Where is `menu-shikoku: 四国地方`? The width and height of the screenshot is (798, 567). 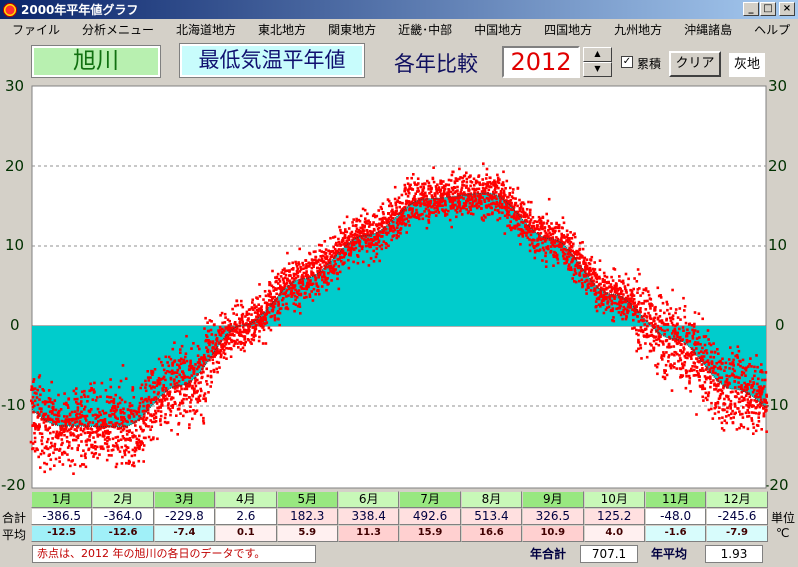
menu-shikoku: 四国地方 is located at coordinates (568, 29).